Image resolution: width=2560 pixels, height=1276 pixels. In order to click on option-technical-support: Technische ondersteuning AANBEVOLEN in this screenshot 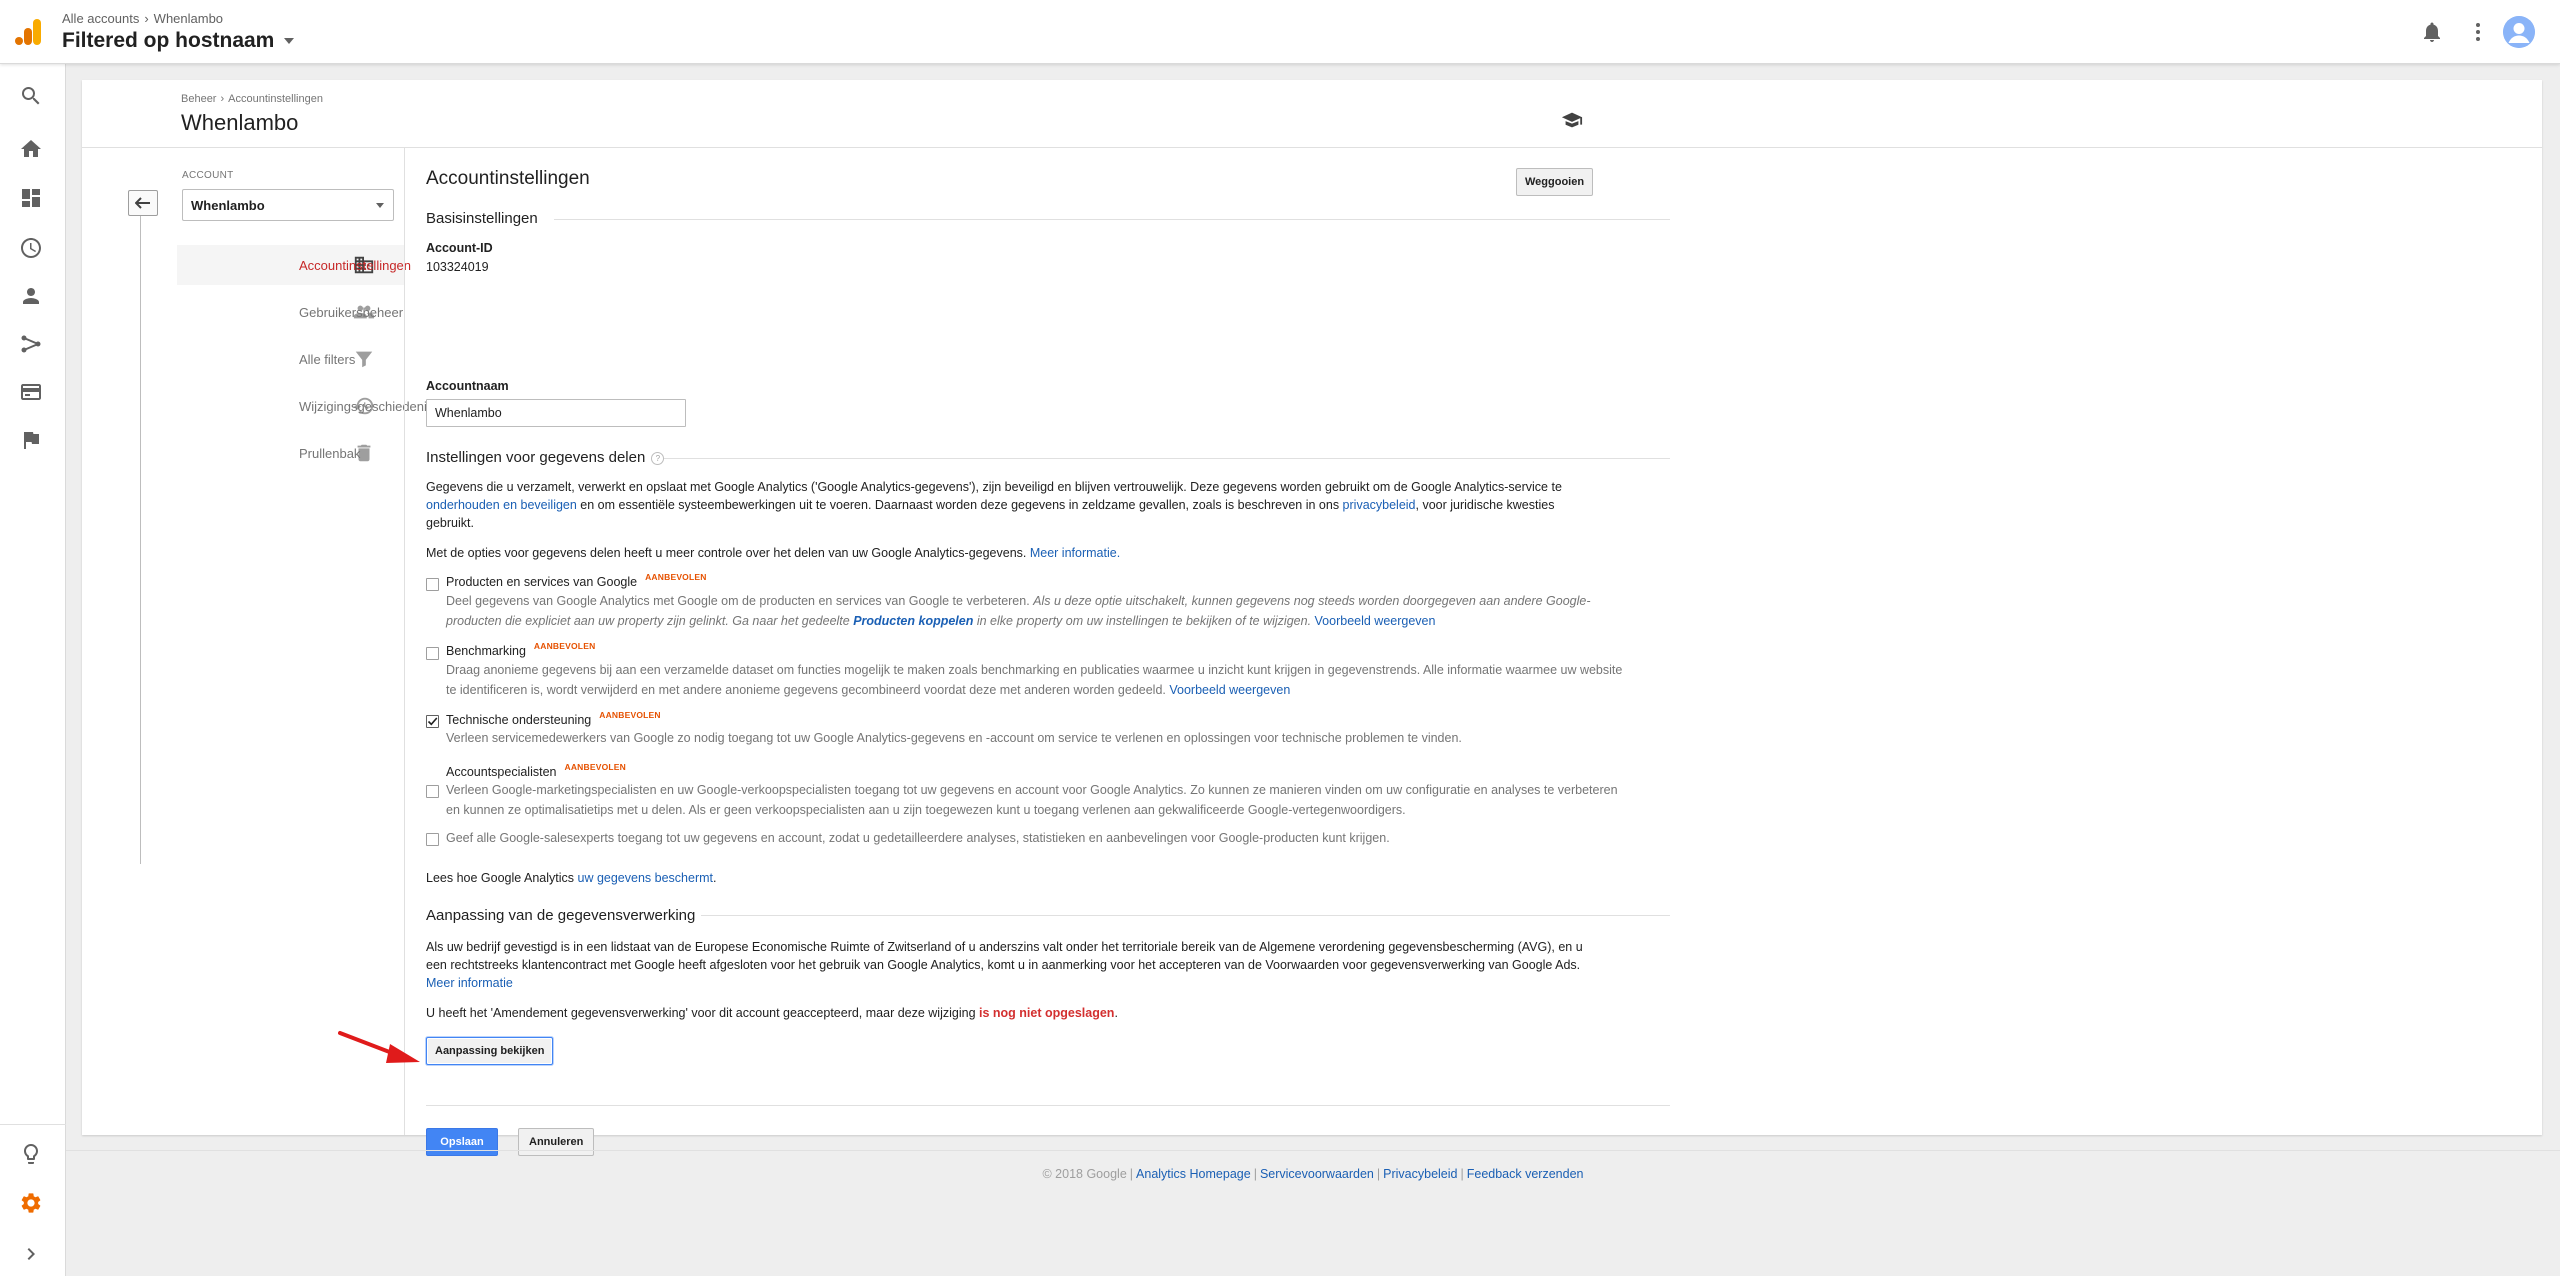, I will do `click(553, 718)`.